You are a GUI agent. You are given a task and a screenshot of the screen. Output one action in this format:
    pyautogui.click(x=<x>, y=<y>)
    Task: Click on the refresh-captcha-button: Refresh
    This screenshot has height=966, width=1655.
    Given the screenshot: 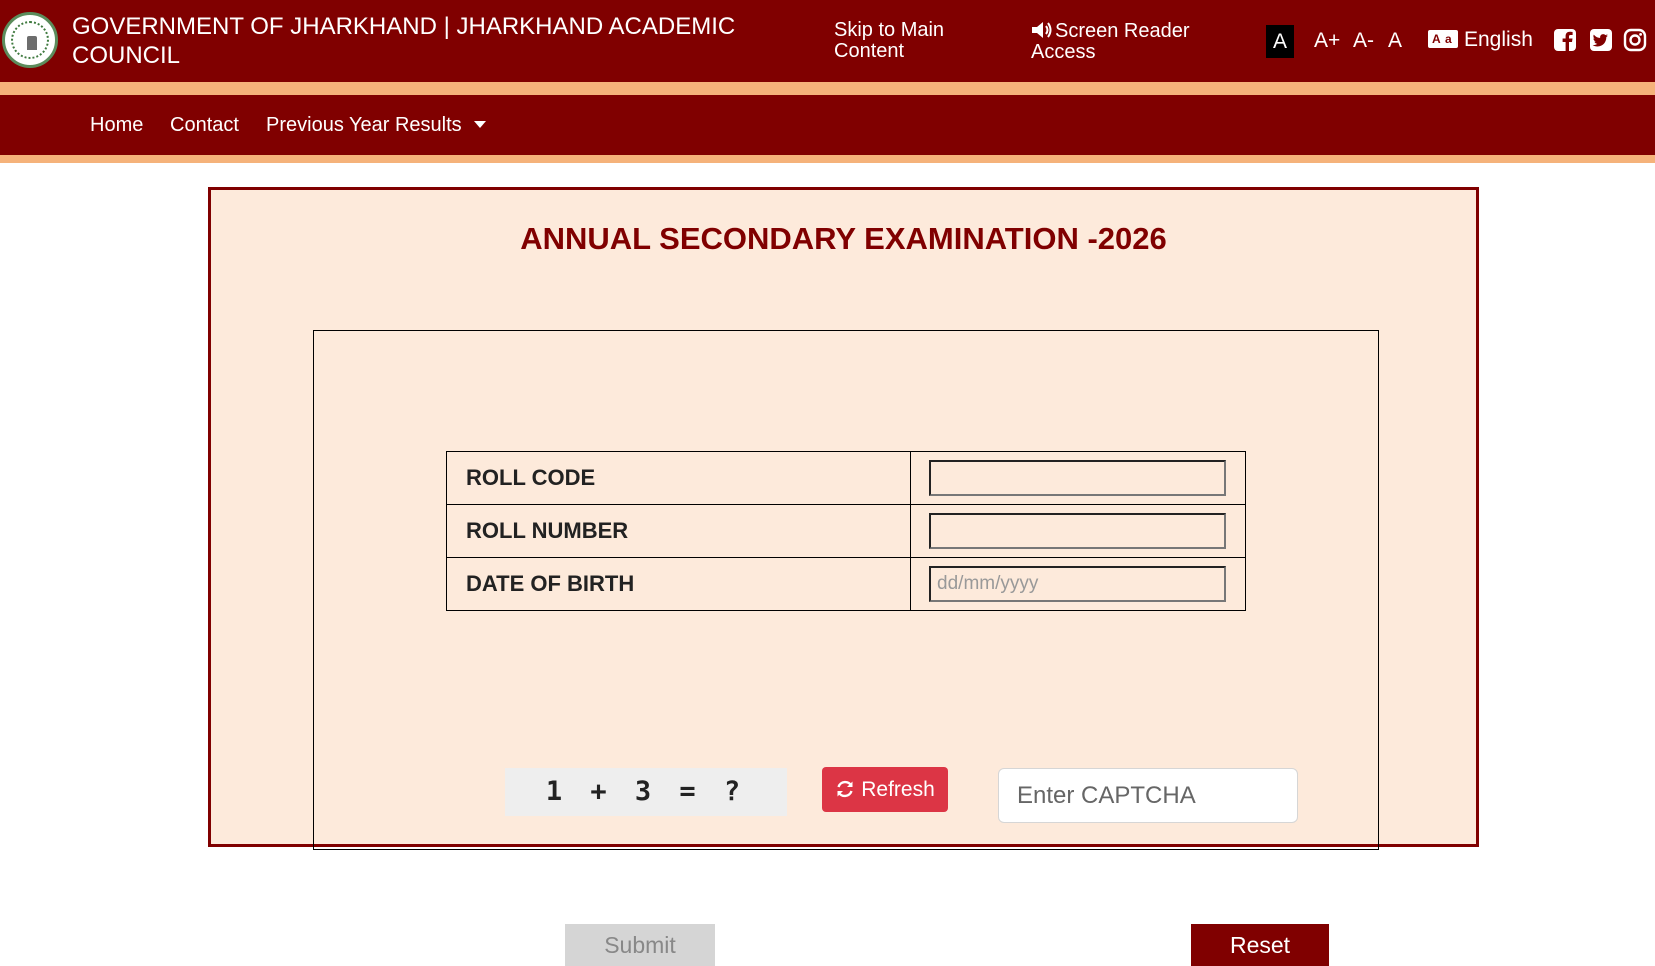 What is the action you would take?
    pyautogui.click(x=885, y=789)
    